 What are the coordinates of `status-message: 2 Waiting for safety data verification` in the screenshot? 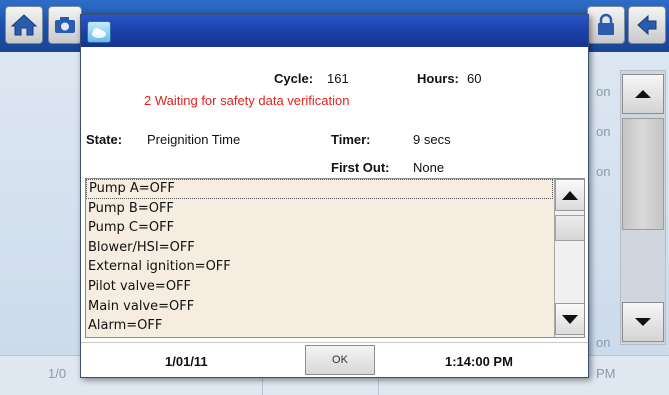 It's located at (247, 100).